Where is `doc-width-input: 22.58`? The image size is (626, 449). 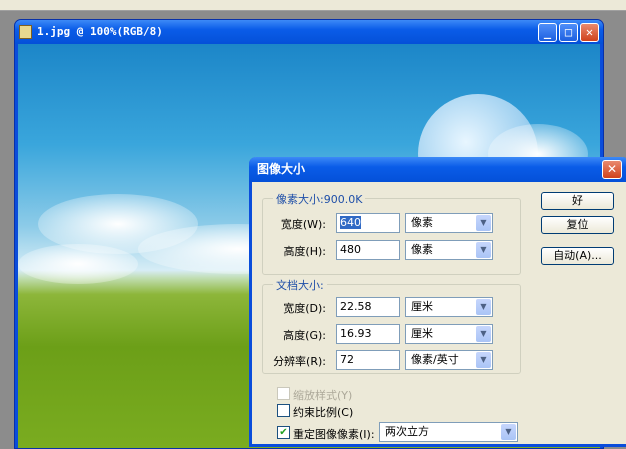 doc-width-input: 22.58 is located at coordinates (368, 307).